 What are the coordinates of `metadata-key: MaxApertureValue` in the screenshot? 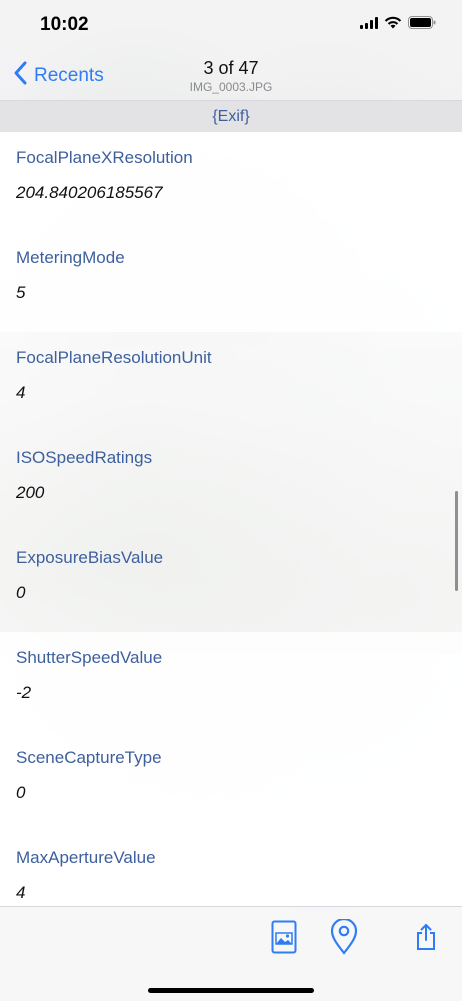 It's located at (86, 857).